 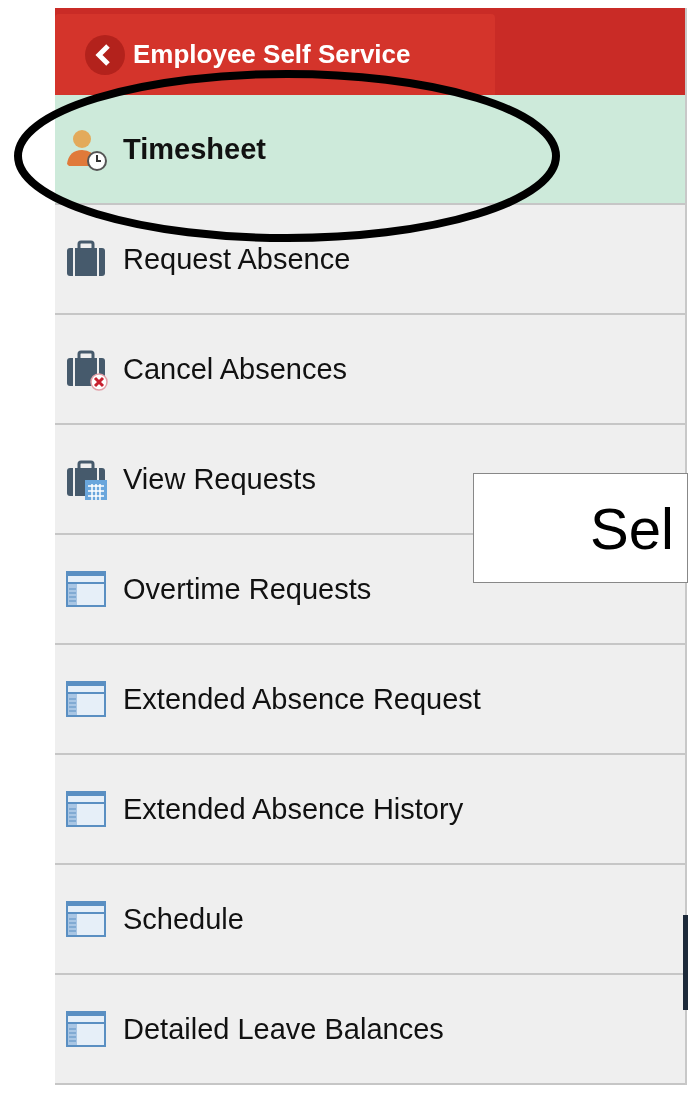 I want to click on menu-item-label: View Requests, so click(x=219, y=479).